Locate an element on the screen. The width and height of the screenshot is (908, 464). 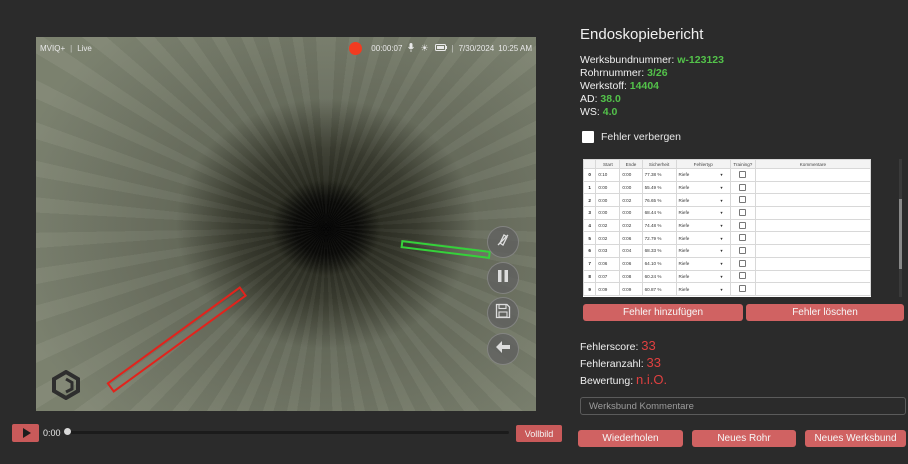
table-row: 6 0:03 0:04 68.33 % Riefe ▾ is located at coordinates (727, 251).